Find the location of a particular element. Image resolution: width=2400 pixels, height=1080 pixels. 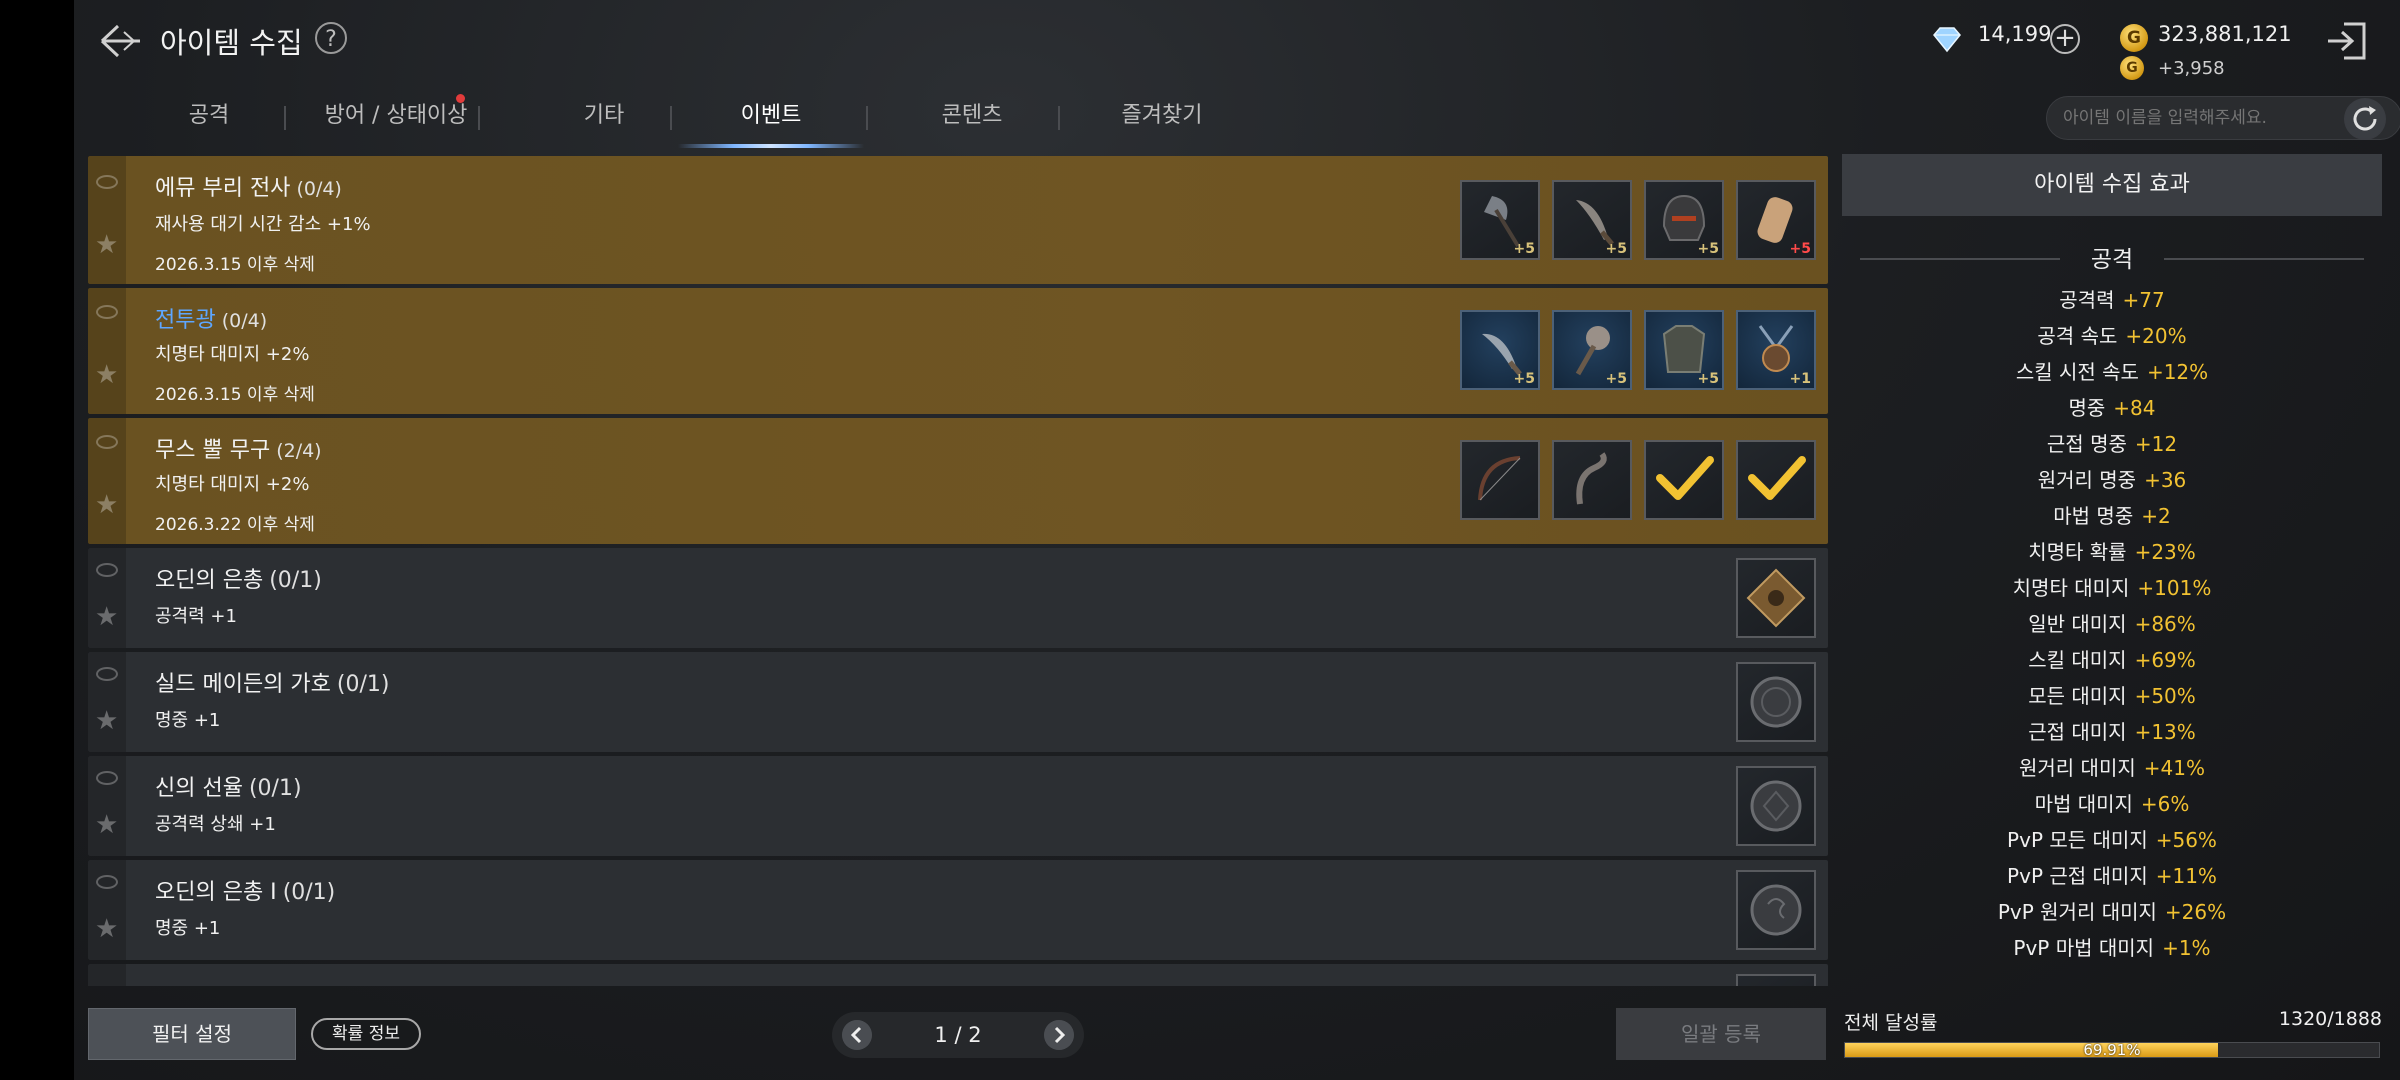

collection-name: 신의 선율 (0/1) is located at coordinates (228, 786).